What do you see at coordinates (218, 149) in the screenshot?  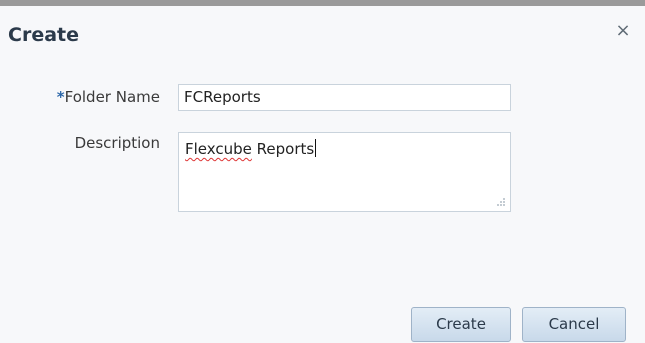 I see `description-text-misspelled: Flexcube` at bounding box center [218, 149].